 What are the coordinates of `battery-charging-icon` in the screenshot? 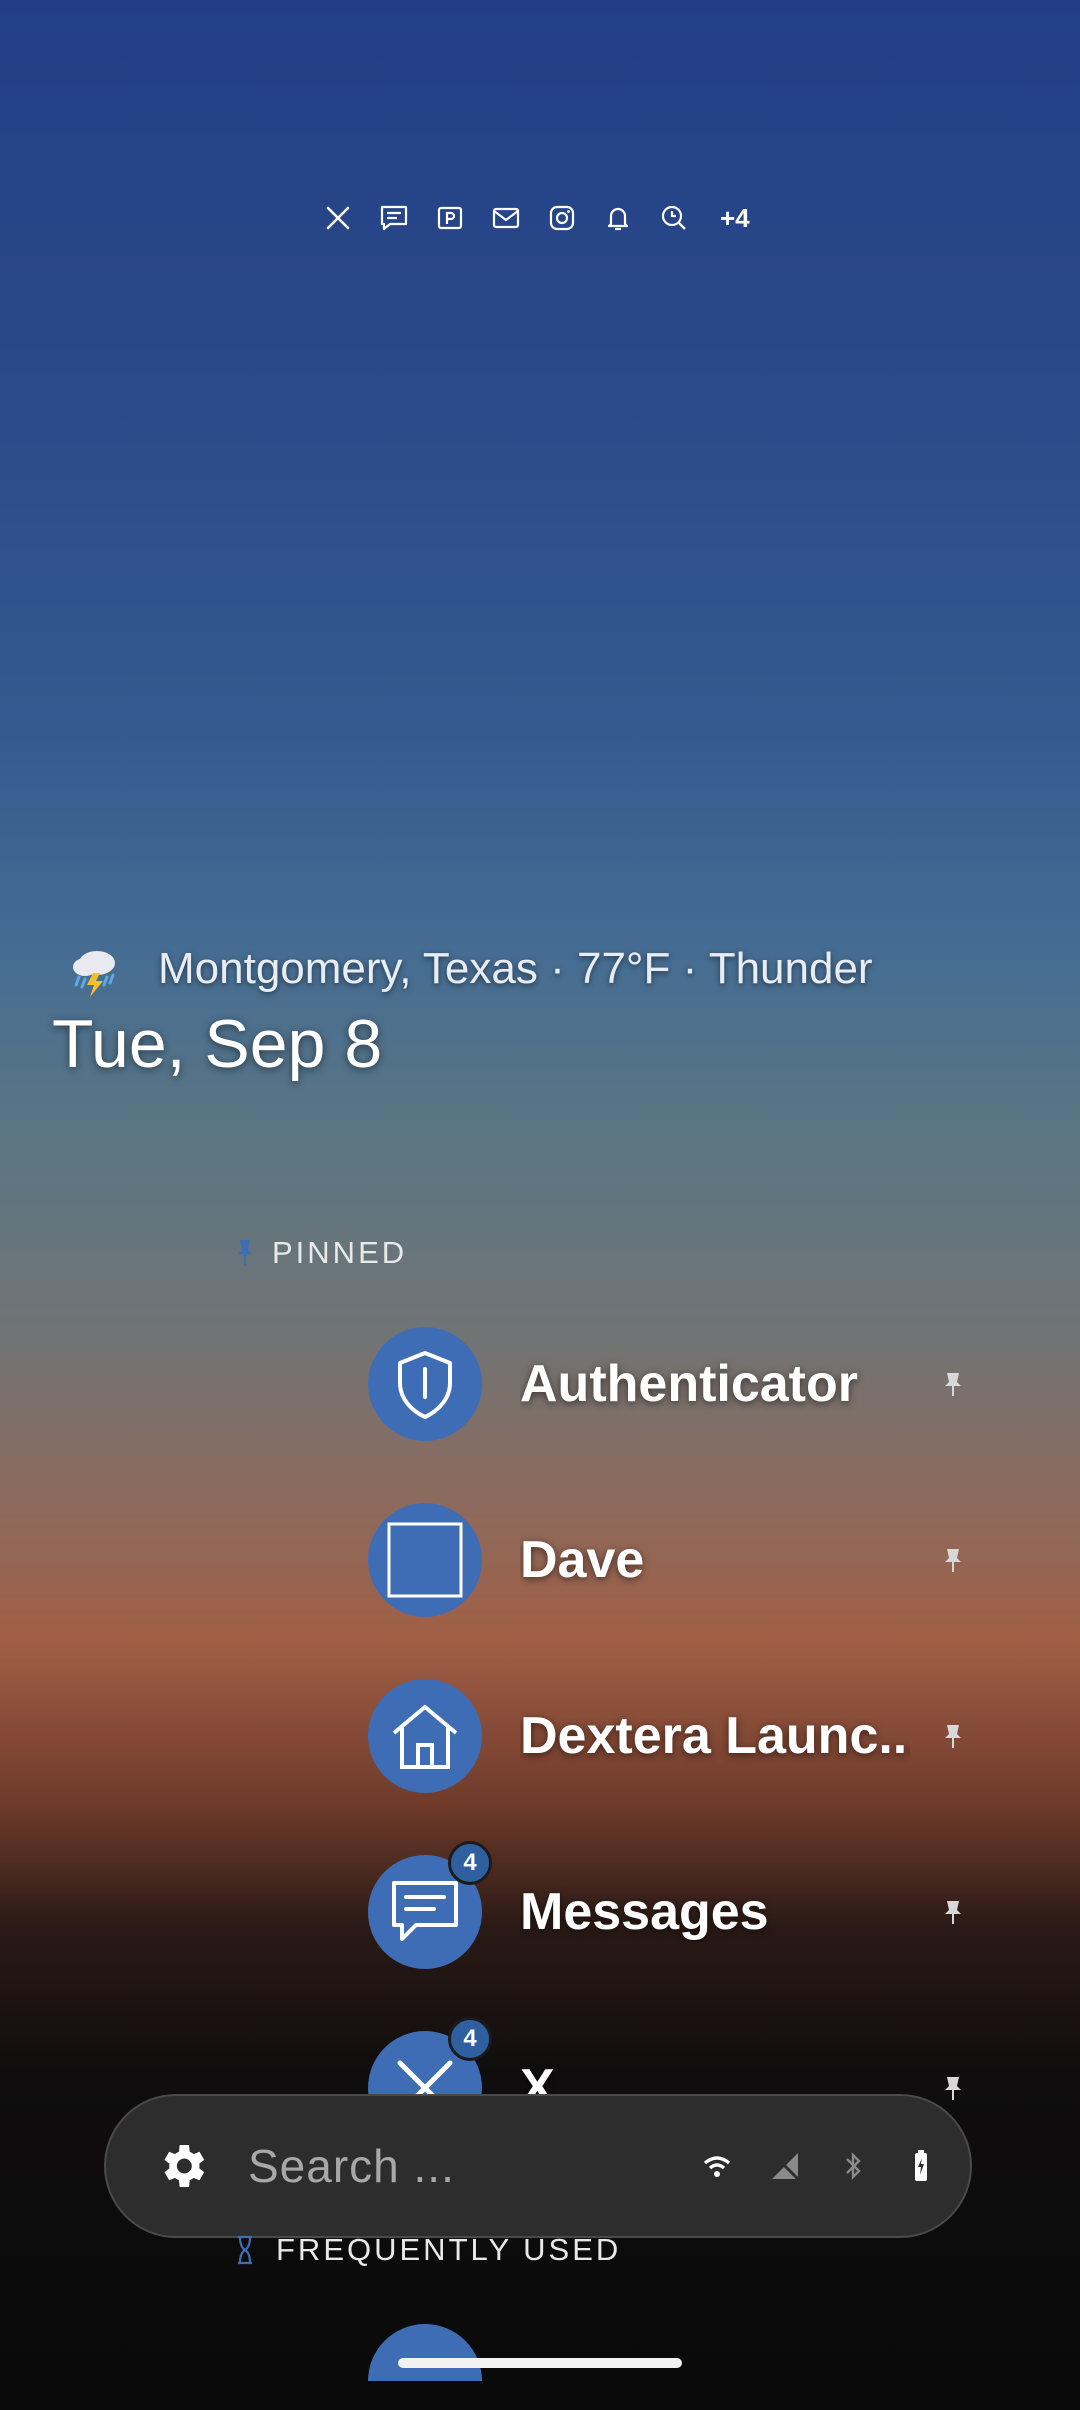 It's located at (921, 2166).